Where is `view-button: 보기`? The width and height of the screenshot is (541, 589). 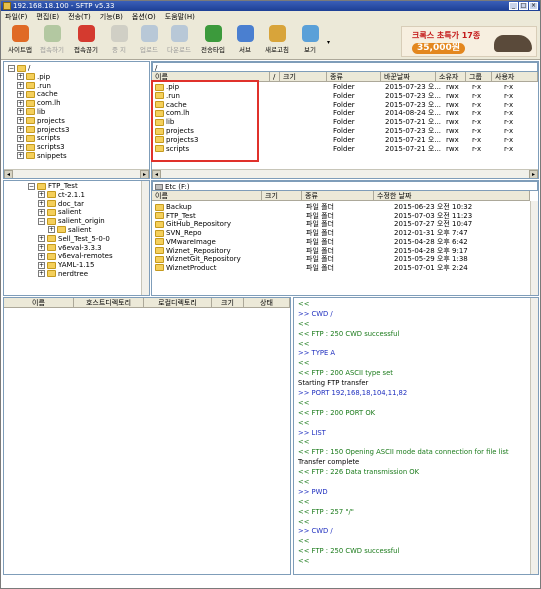
view-button: 보기 is located at coordinates (310, 41).